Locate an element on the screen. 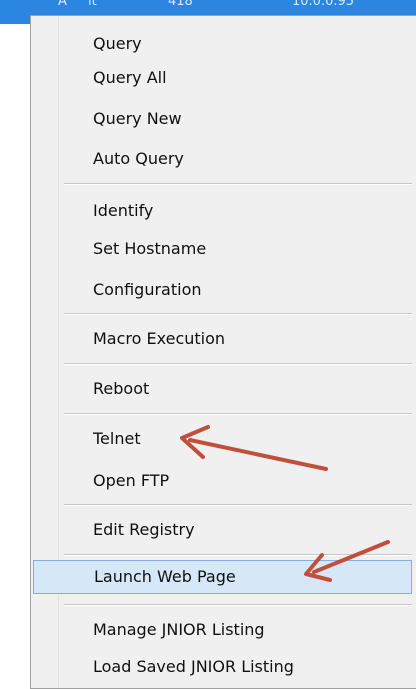 The width and height of the screenshot is (416, 689). menu-item-configuration: Configuration is located at coordinates (223, 290).